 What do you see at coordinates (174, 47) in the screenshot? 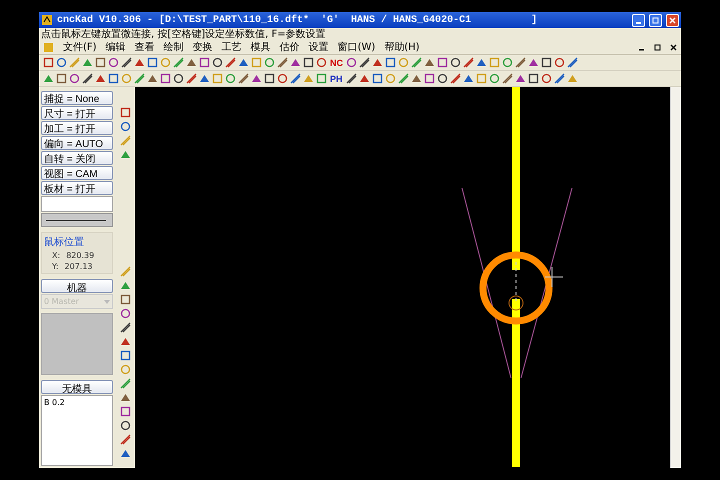
I see `menu-item: 绘制` at bounding box center [174, 47].